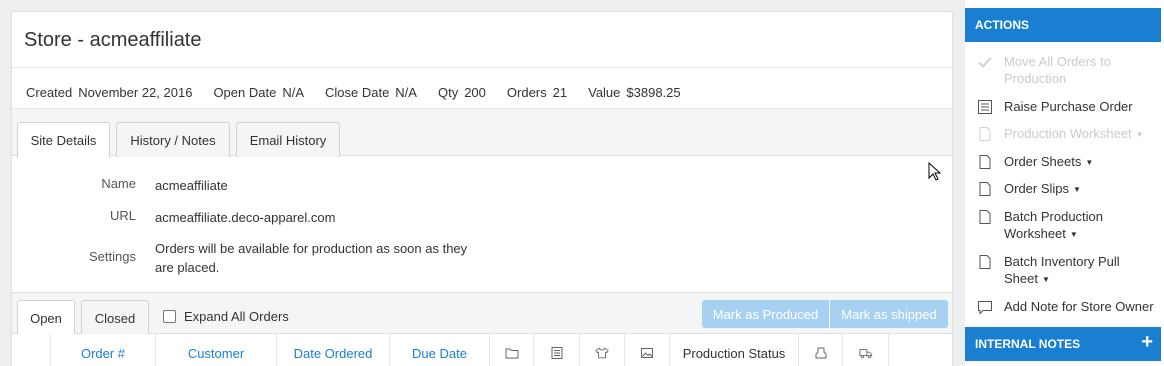 The height and width of the screenshot is (366, 1164). I want to click on mark-shipped-button: Mark as shipped, so click(889, 314).